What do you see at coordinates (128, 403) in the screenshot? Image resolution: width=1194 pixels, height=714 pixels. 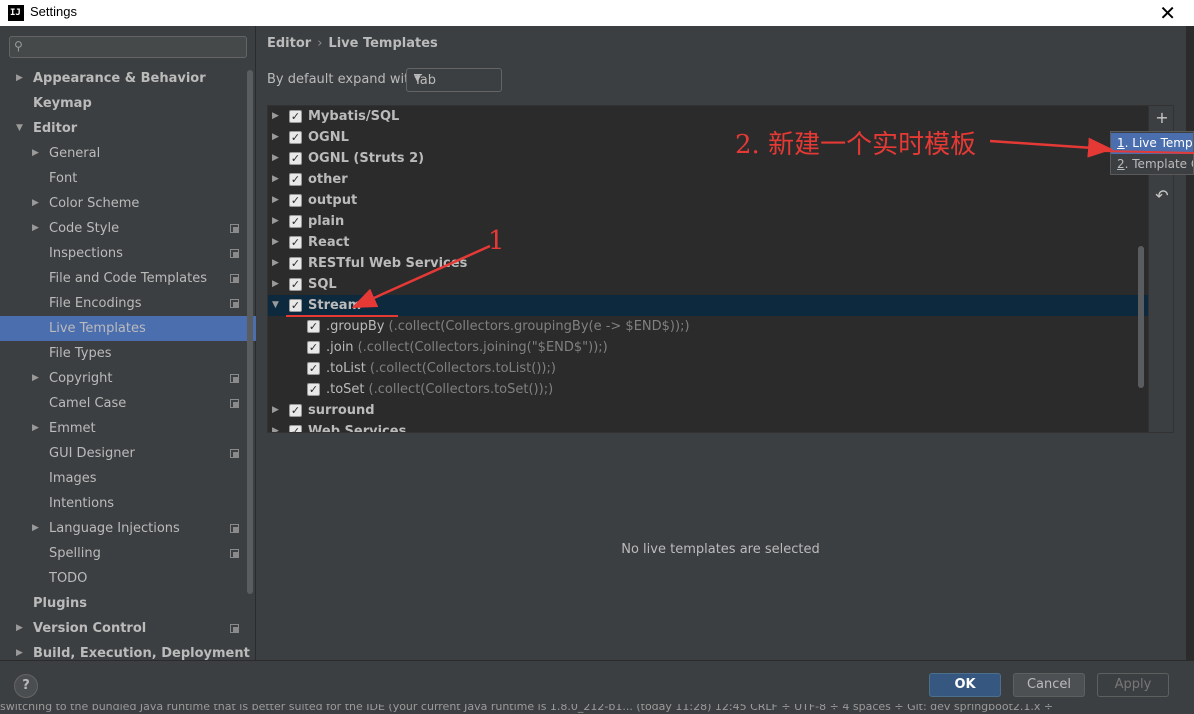 I see `sidebar-item-camel-case: Camel Case` at bounding box center [128, 403].